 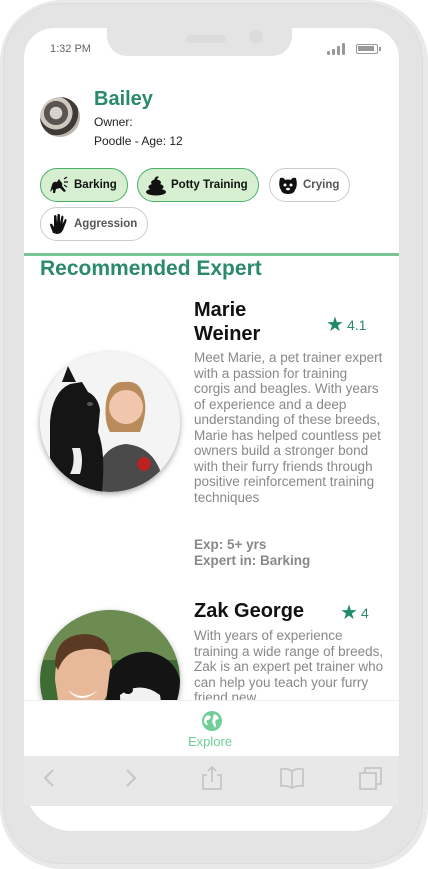 What do you see at coordinates (364, 612) in the screenshot?
I see `rating-value: 4` at bounding box center [364, 612].